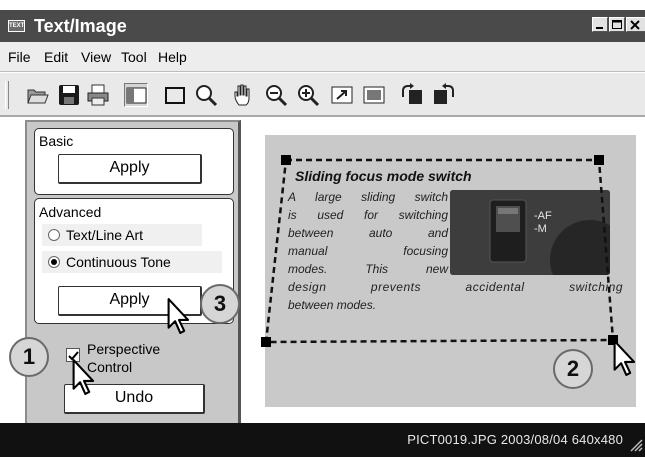  Describe the element at coordinates (444, 95) in the screenshot. I see `rotate-right-icon` at that location.